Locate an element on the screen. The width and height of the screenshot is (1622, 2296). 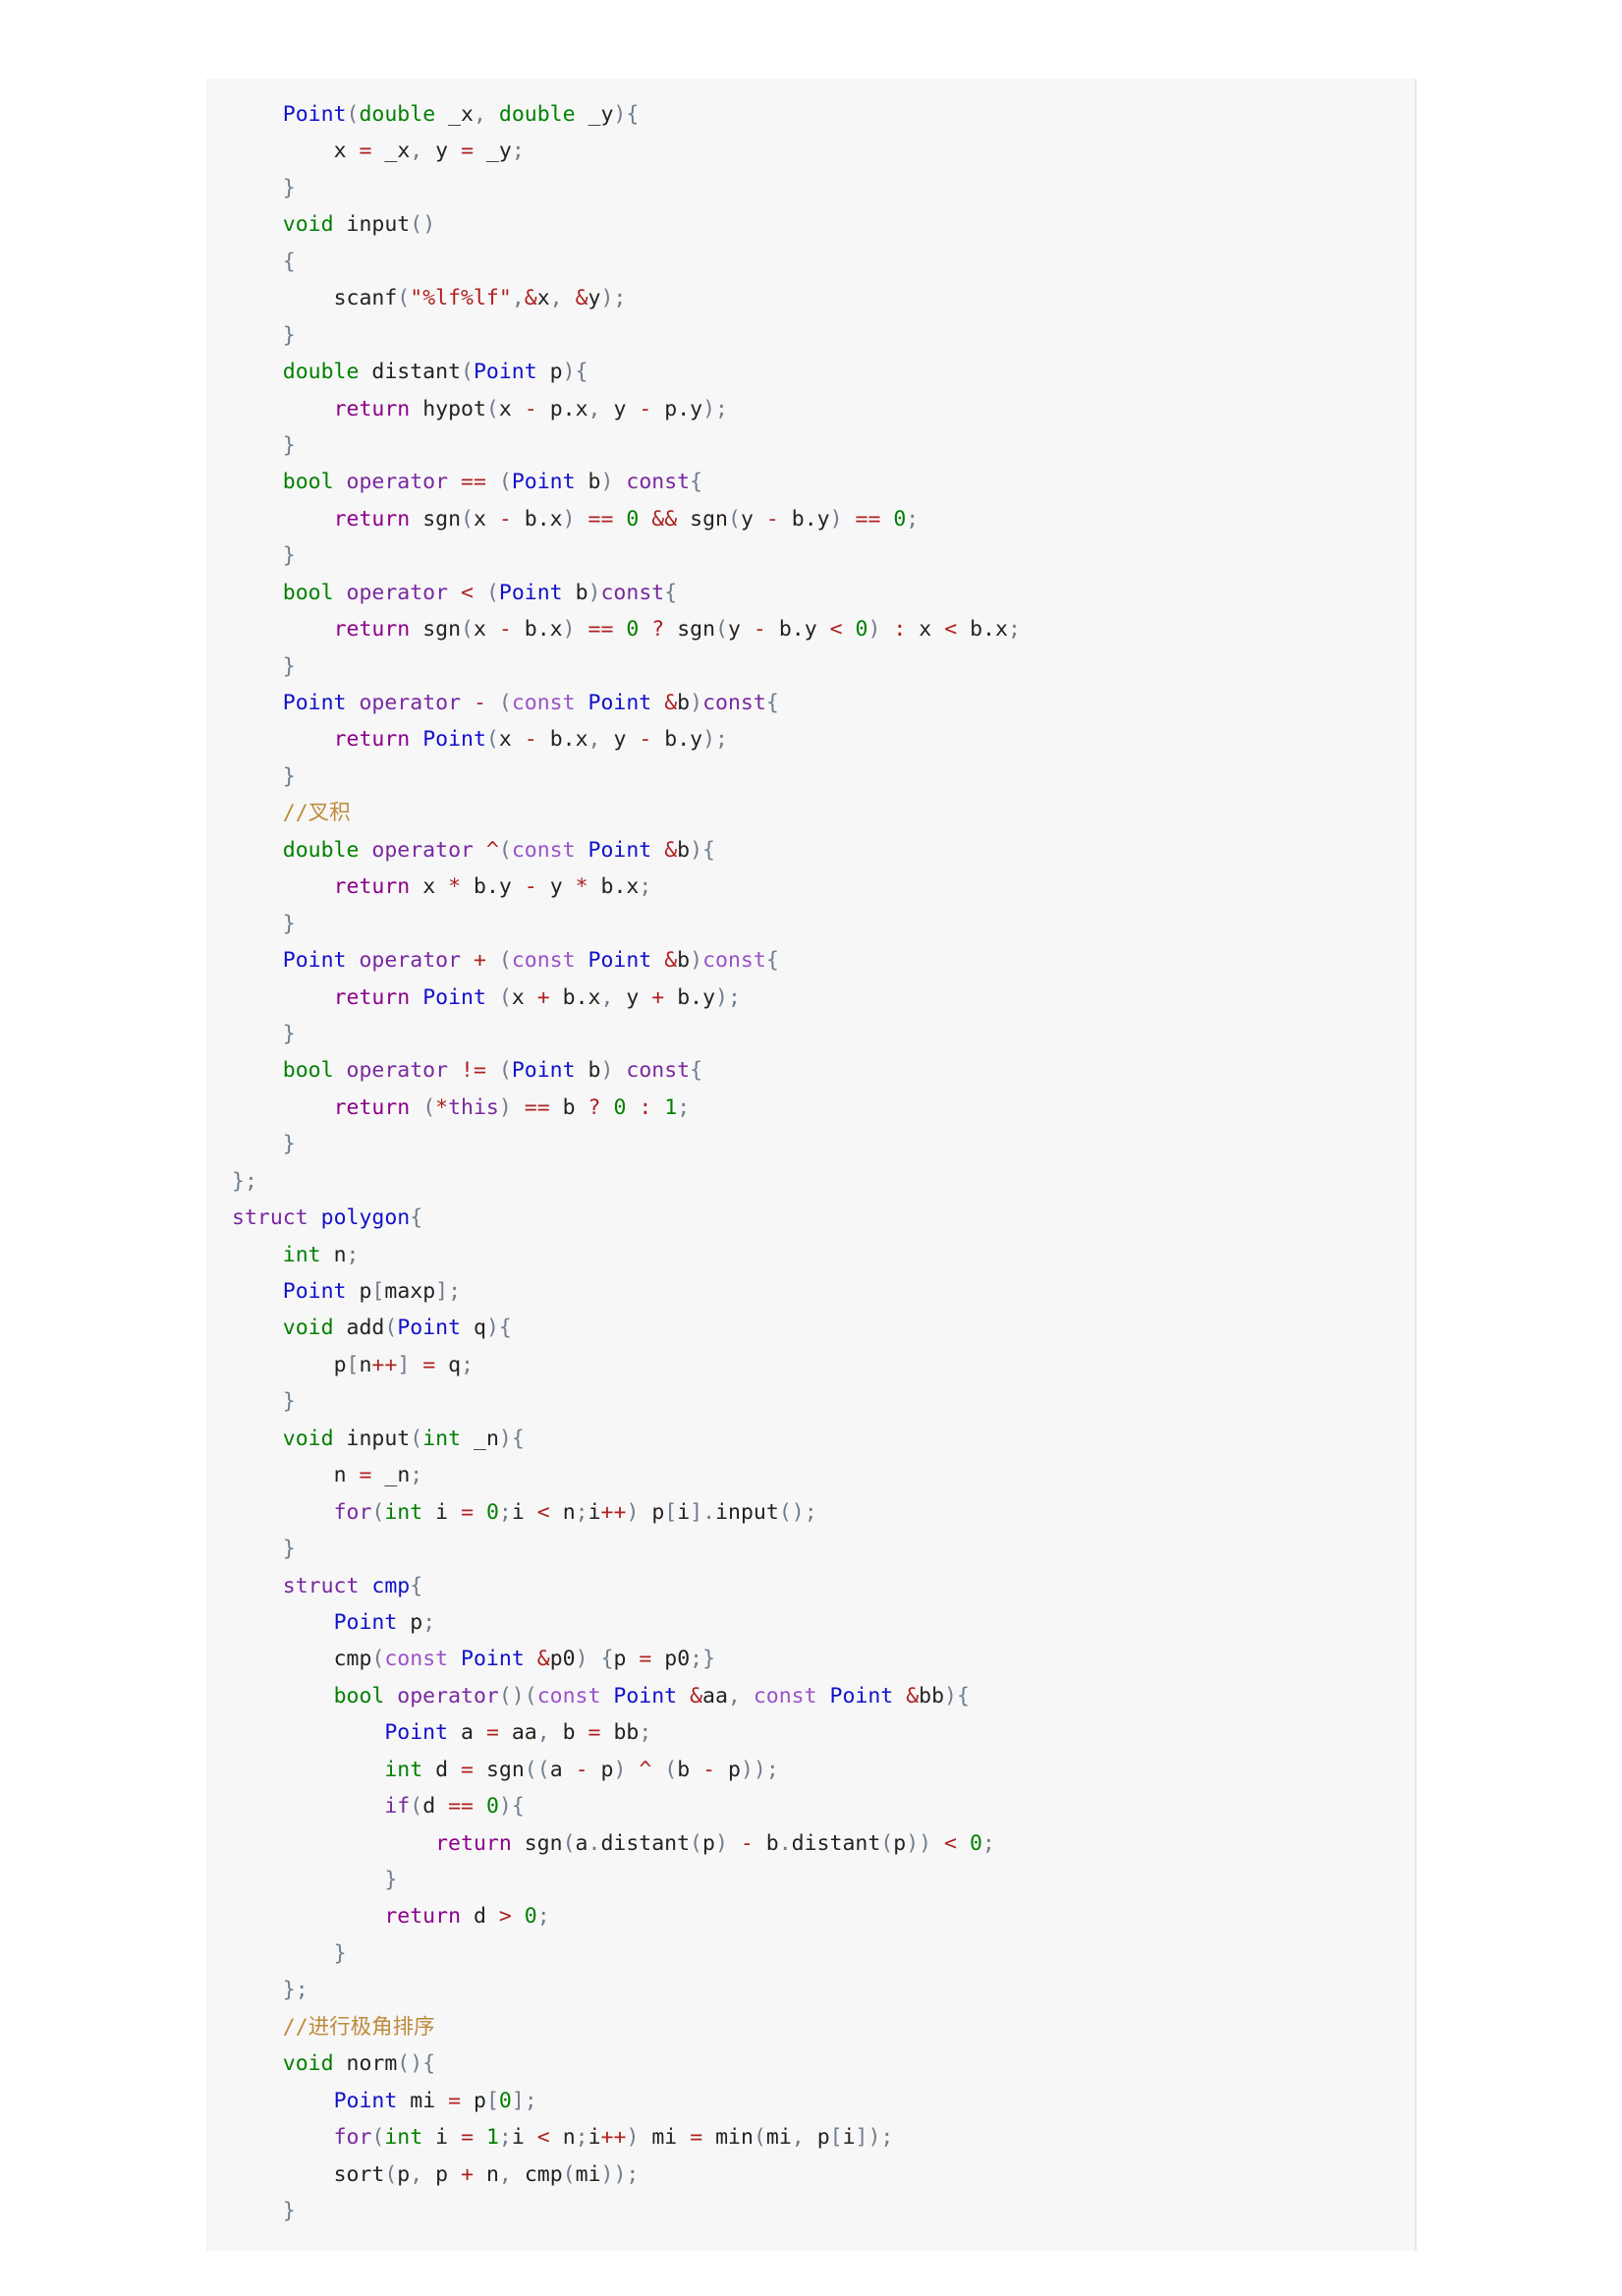
token-punct: ( is located at coordinates (353, 114).